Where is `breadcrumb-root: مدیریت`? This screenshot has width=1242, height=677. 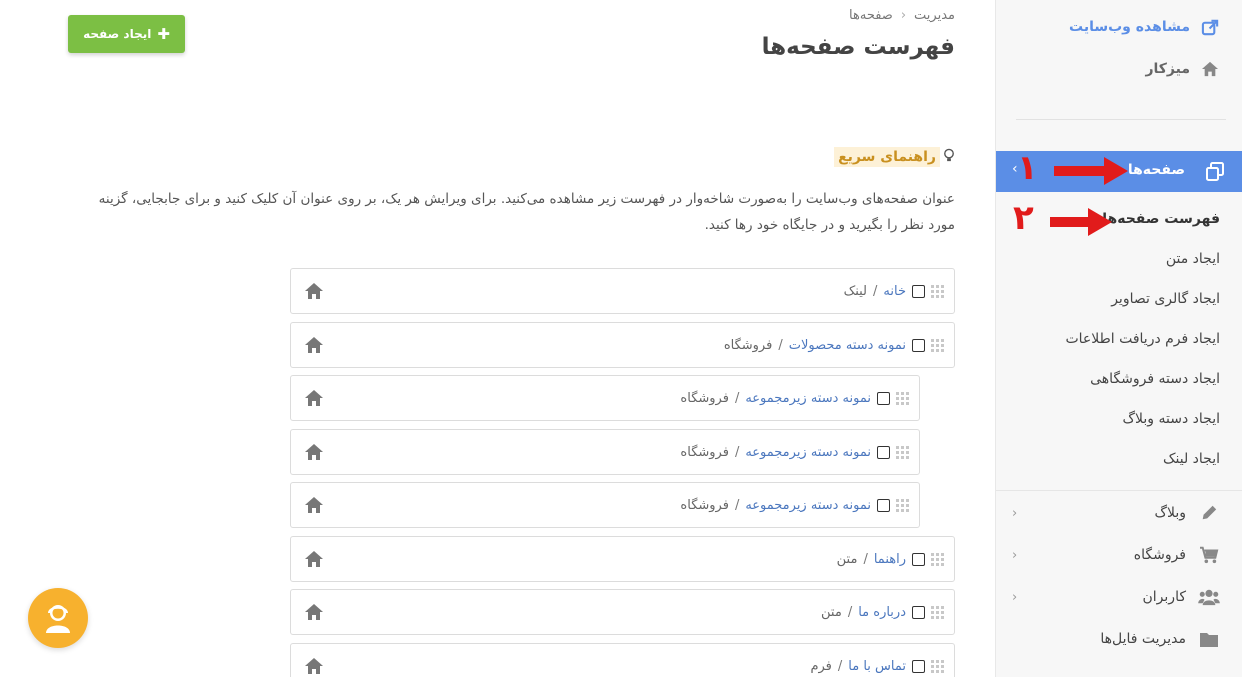 breadcrumb-root: مدیریت is located at coordinates (934, 15).